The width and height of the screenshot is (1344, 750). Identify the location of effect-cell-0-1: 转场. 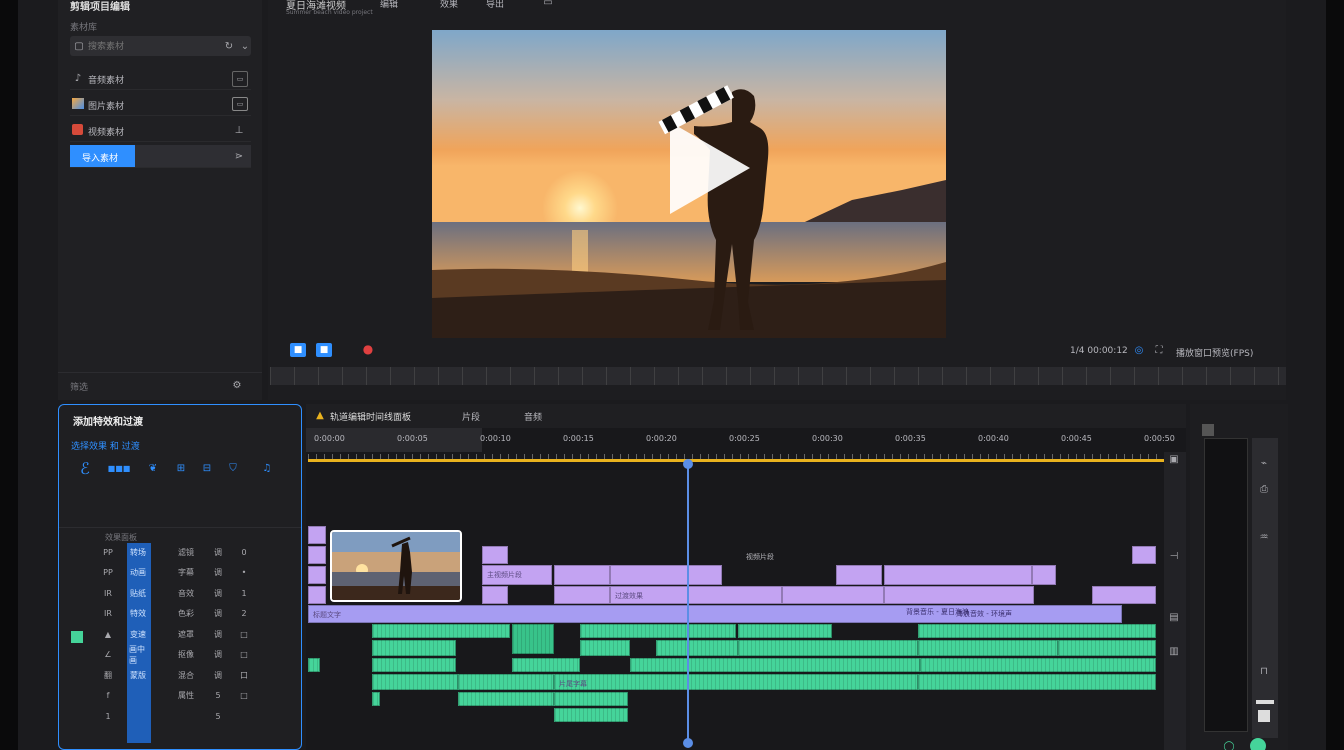
(138, 552).